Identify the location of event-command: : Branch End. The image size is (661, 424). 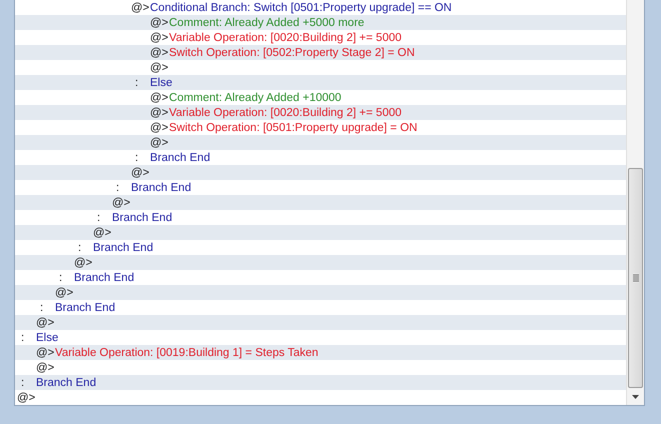
(320, 382).